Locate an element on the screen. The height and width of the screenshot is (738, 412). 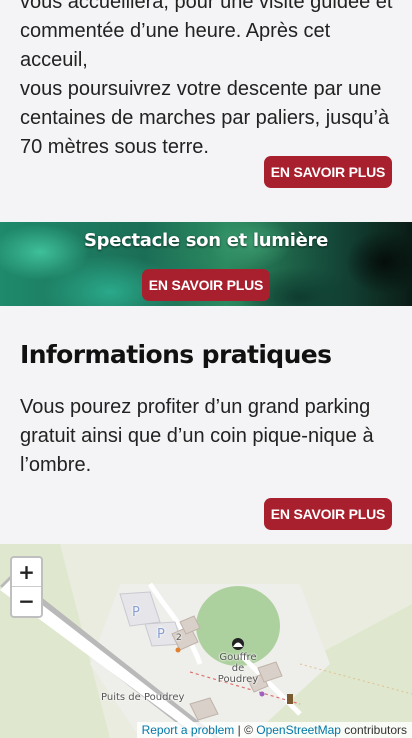
info-line: Vous pourez profiter d’un grand parking is located at coordinates (195, 407).